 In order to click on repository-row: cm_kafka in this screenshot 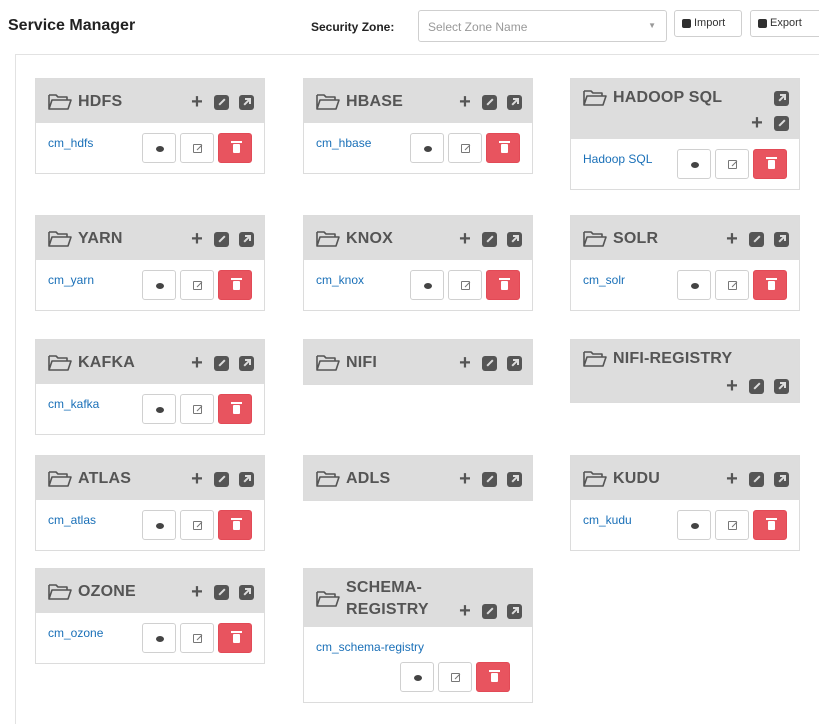, I will do `click(150, 409)`.